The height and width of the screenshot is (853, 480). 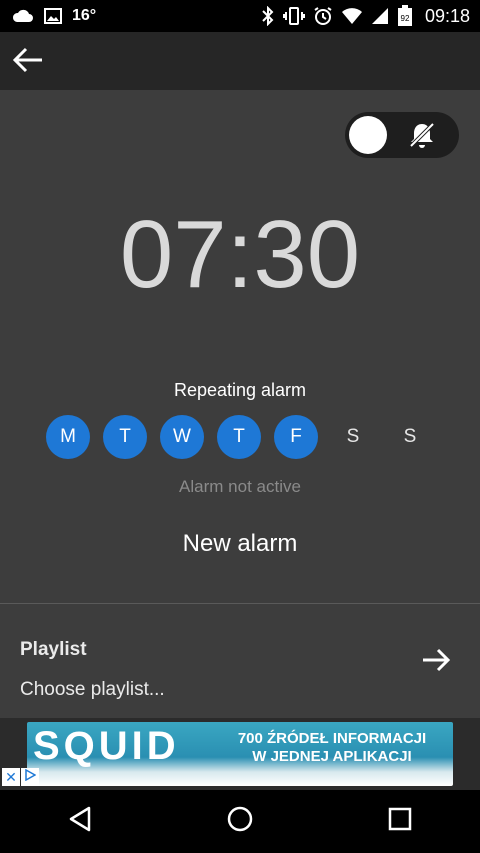 I want to click on alarm-status: Alarm not active, so click(x=240, y=486).